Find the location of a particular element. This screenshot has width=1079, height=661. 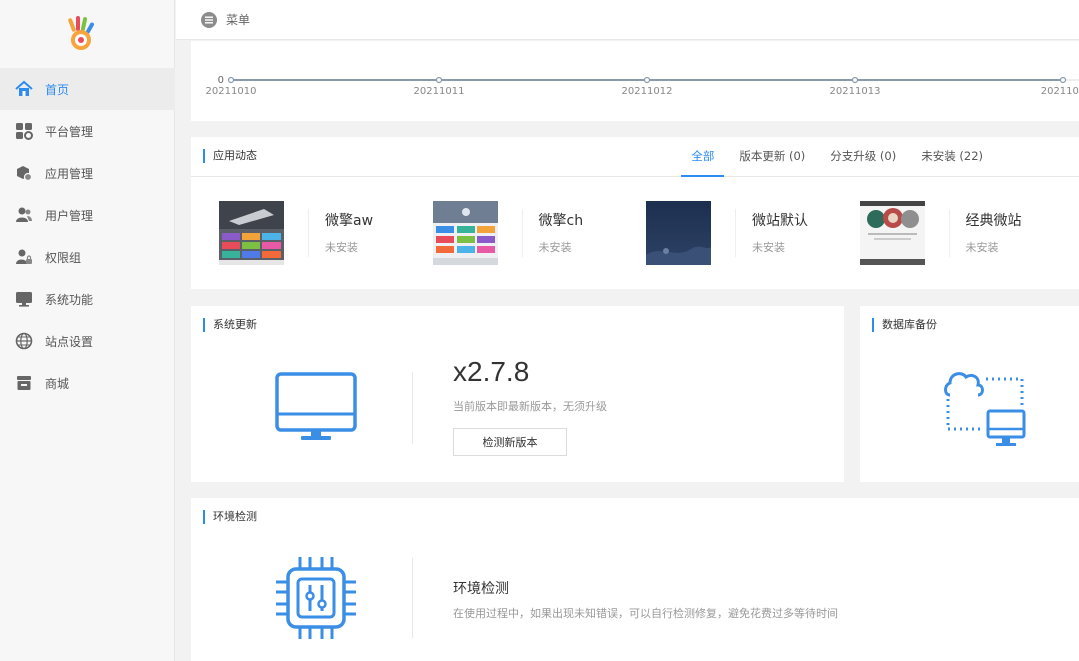

app-item: 微擎ch 未安装 is located at coordinates (539, 233).